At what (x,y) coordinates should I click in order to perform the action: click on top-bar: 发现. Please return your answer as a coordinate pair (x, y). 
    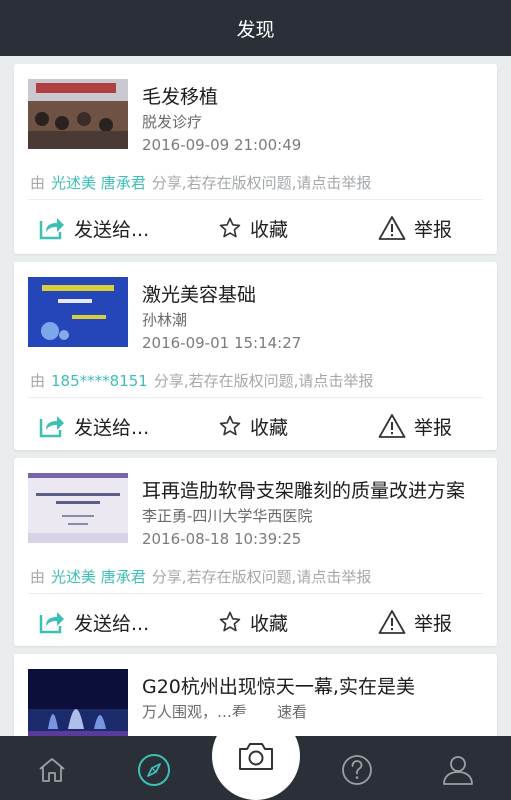
    Looking at the image, I should click on (255, 28).